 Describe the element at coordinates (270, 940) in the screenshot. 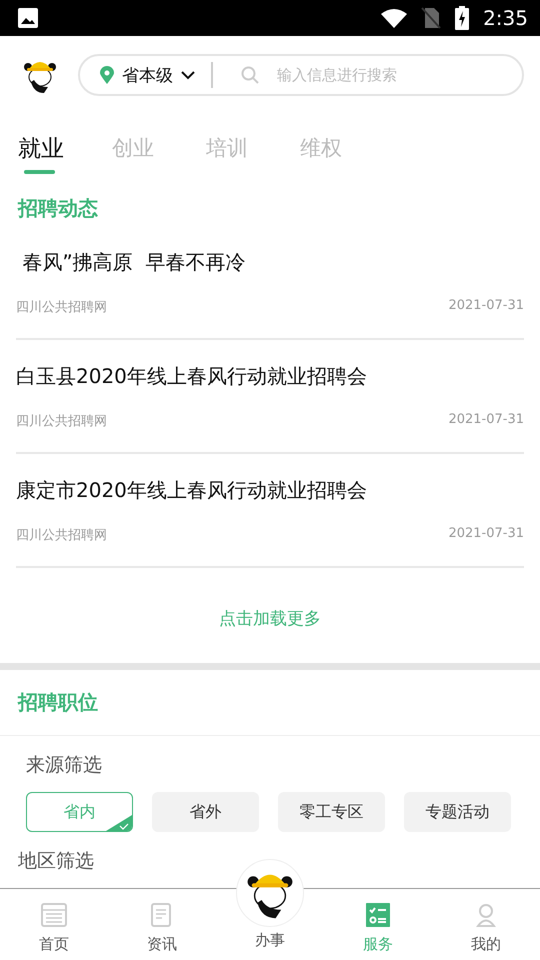

I see `nav-tab: 办事` at that location.